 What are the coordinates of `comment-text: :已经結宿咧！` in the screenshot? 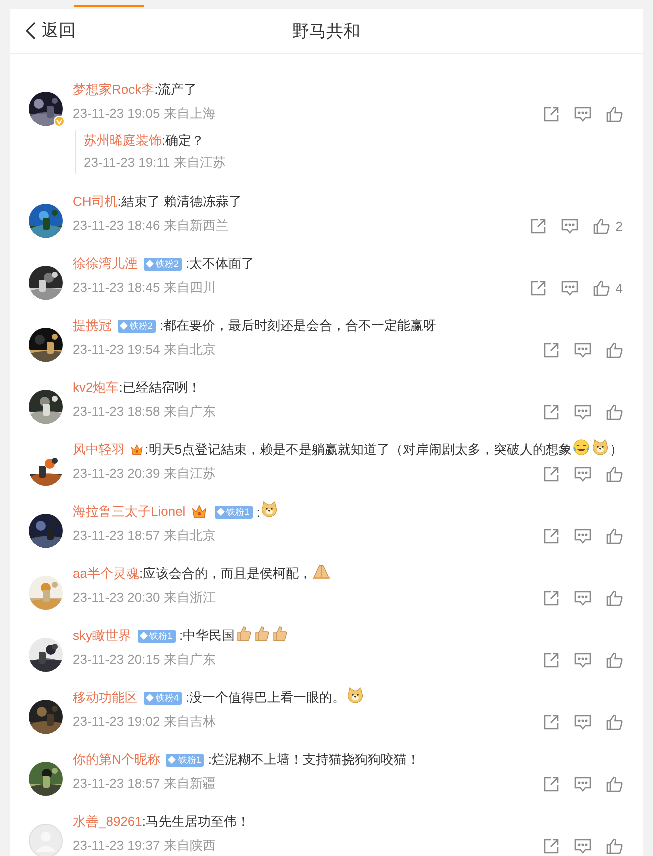 It's located at (160, 388).